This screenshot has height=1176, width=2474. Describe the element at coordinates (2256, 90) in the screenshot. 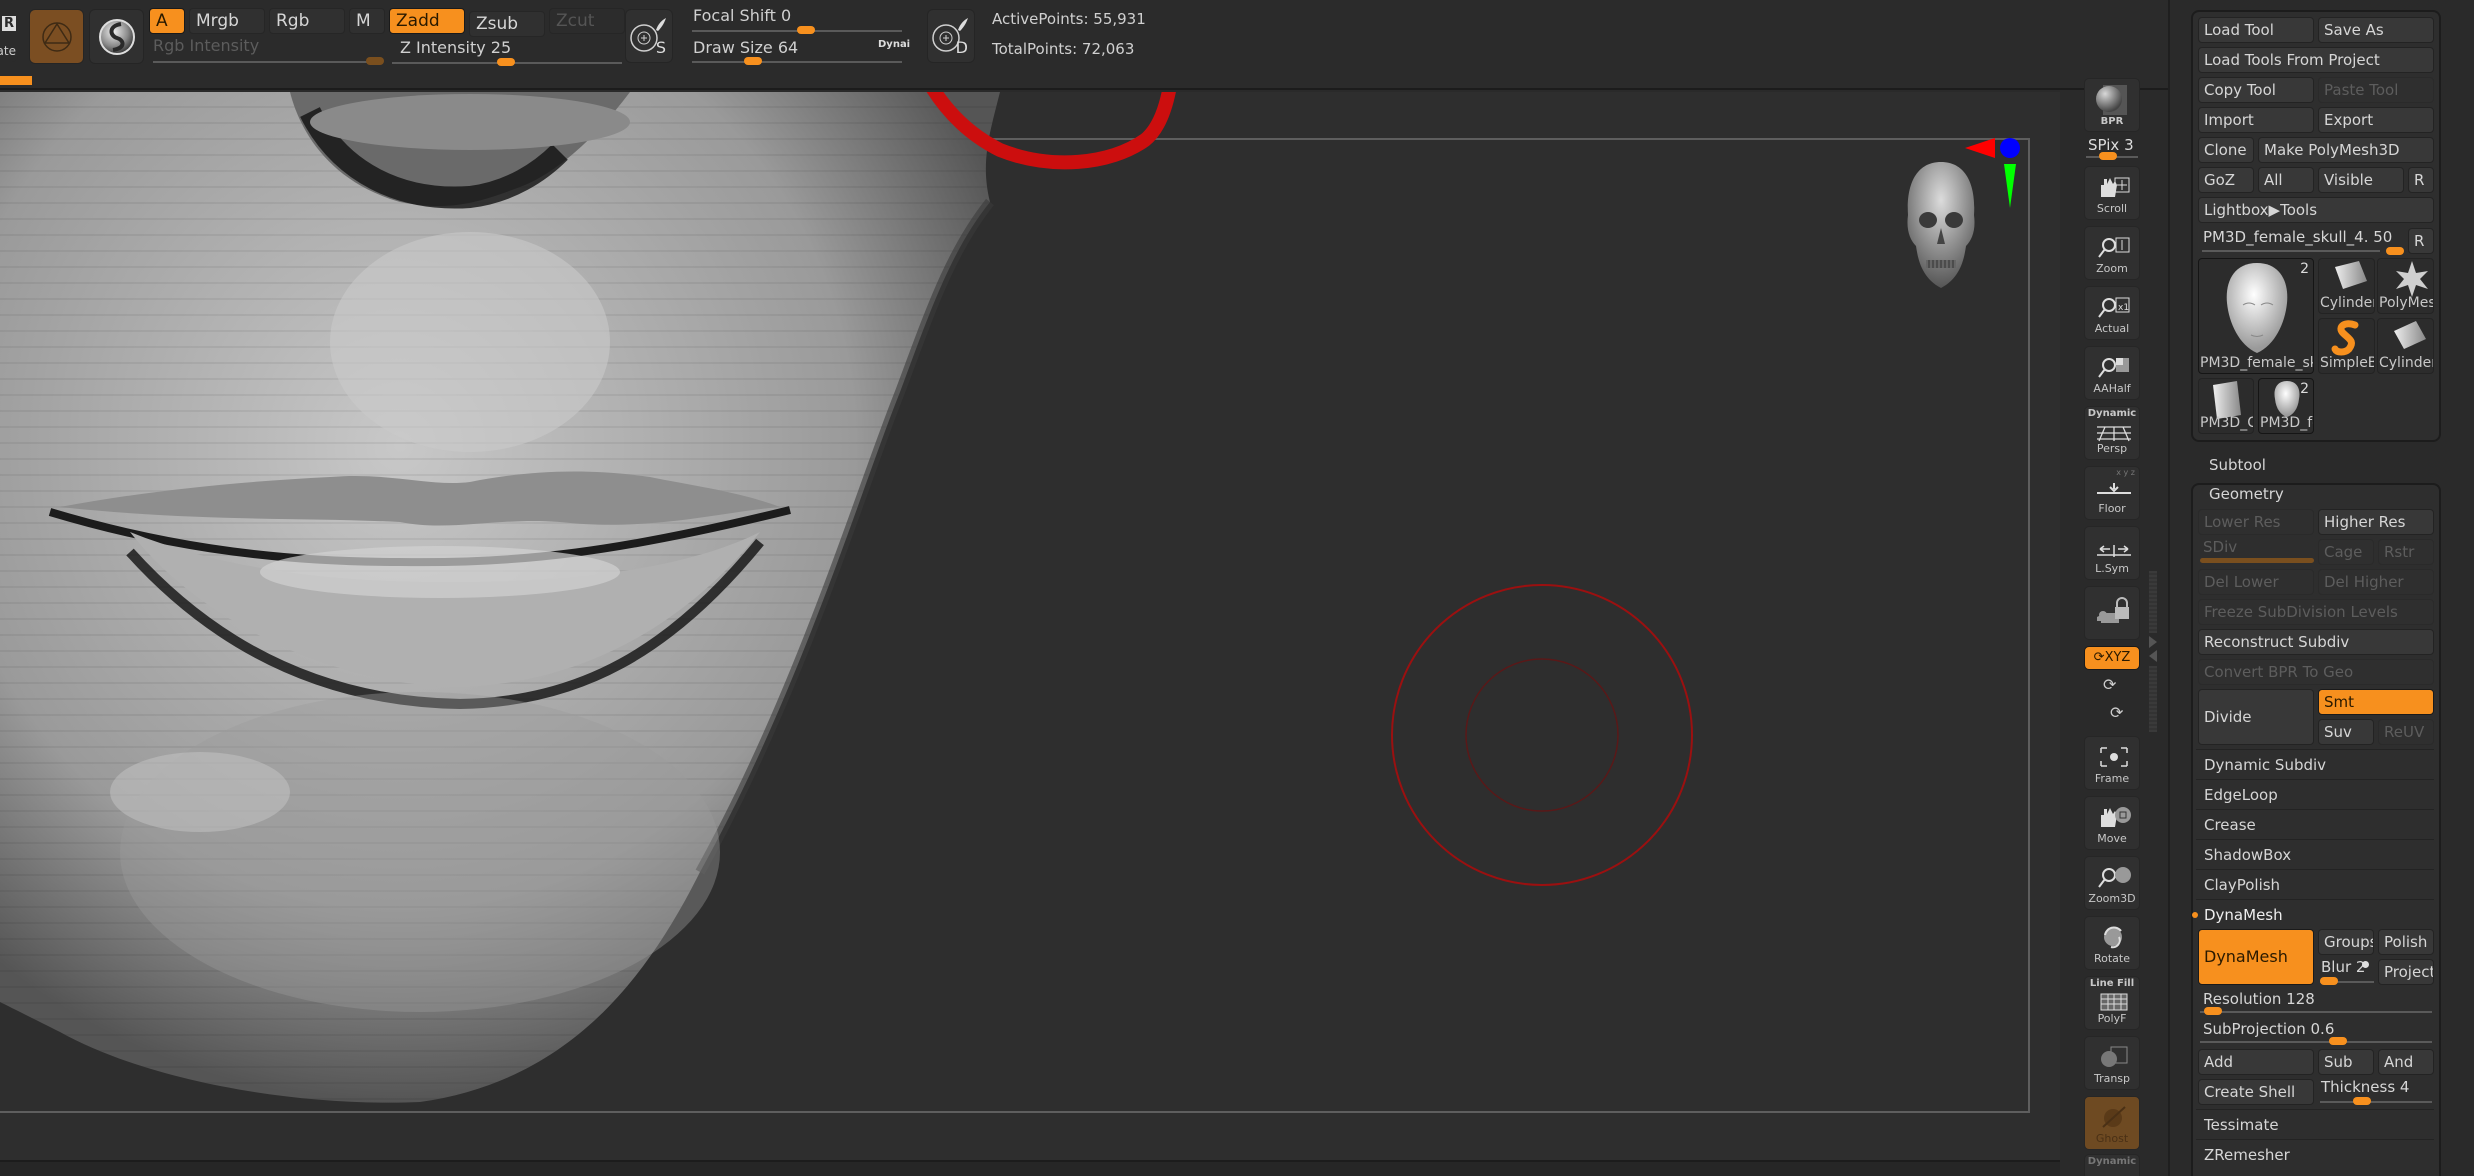

I see `copy-tool-button: Copy Tool` at that location.